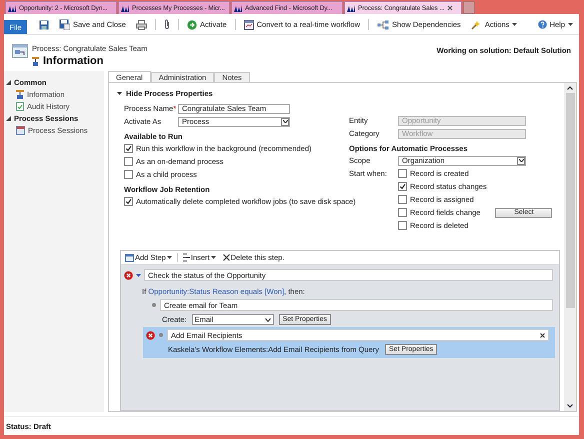 This screenshot has width=584, height=439. What do you see at coordinates (73, 61) in the screenshot?
I see `page-title: Information` at bounding box center [73, 61].